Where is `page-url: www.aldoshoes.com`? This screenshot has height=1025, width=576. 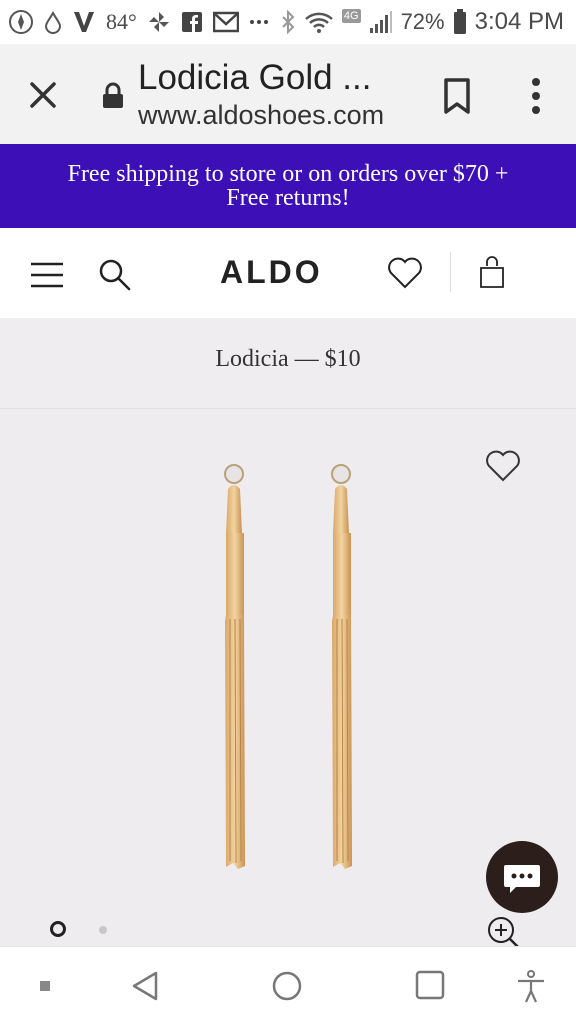 page-url: www.aldoshoes.com is located at coordinates (261, 115).